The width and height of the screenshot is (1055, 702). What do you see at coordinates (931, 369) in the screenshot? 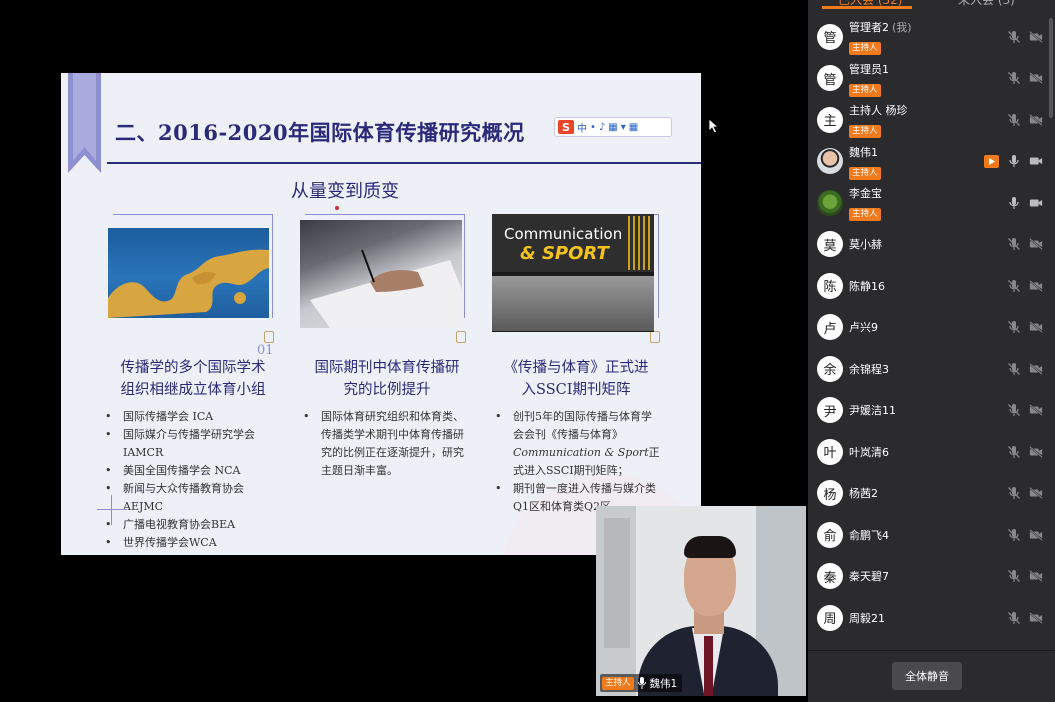
I see `participant-row: 余余锦程3` at bounding box center [931, 369].